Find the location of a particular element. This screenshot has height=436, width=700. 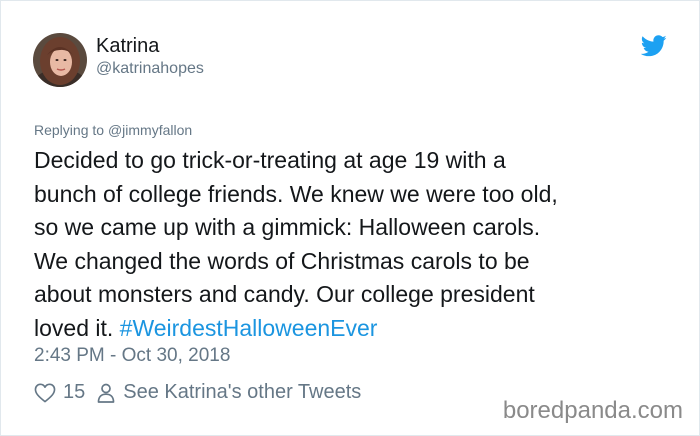

person-icon is located at coordinates (106, 393).